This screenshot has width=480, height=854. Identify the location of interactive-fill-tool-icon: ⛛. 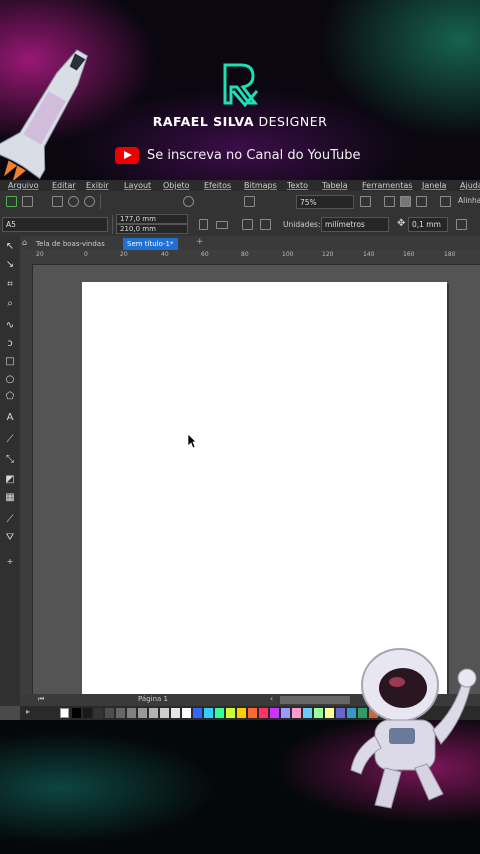
(10, 538).